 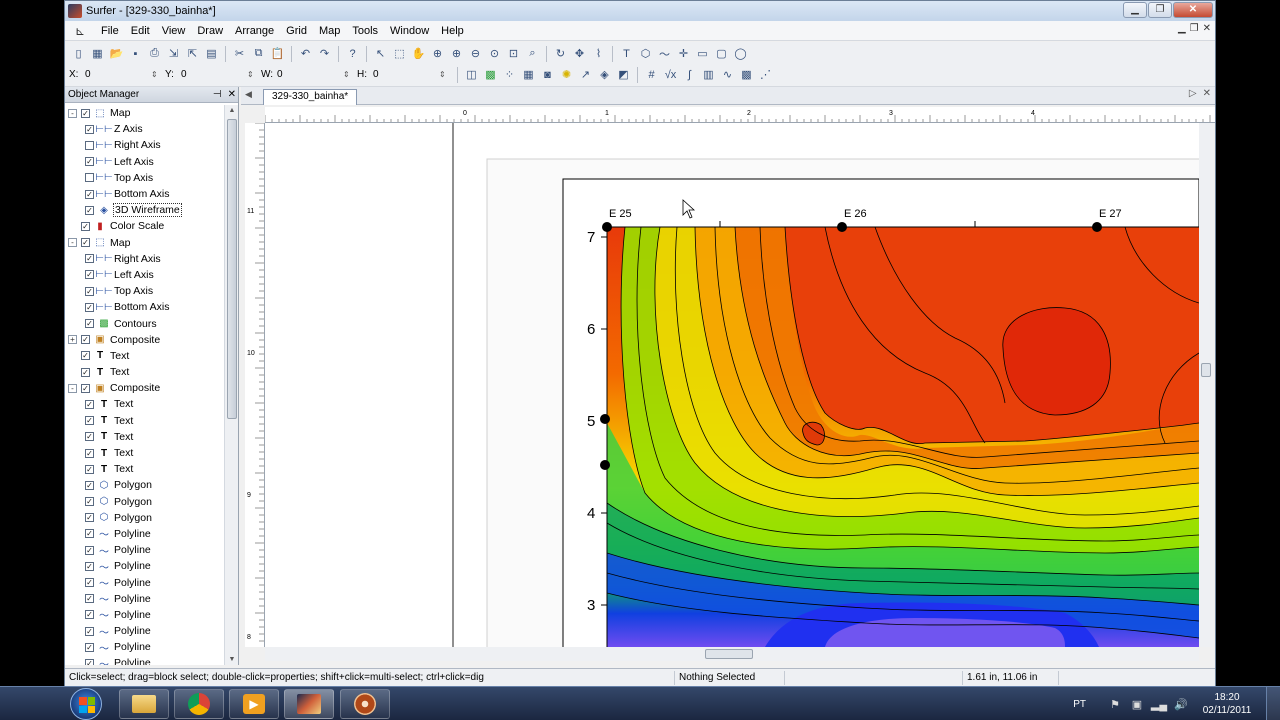 I want to click on rectangle-tool-icon: ▭, so click(x=703, y=54).